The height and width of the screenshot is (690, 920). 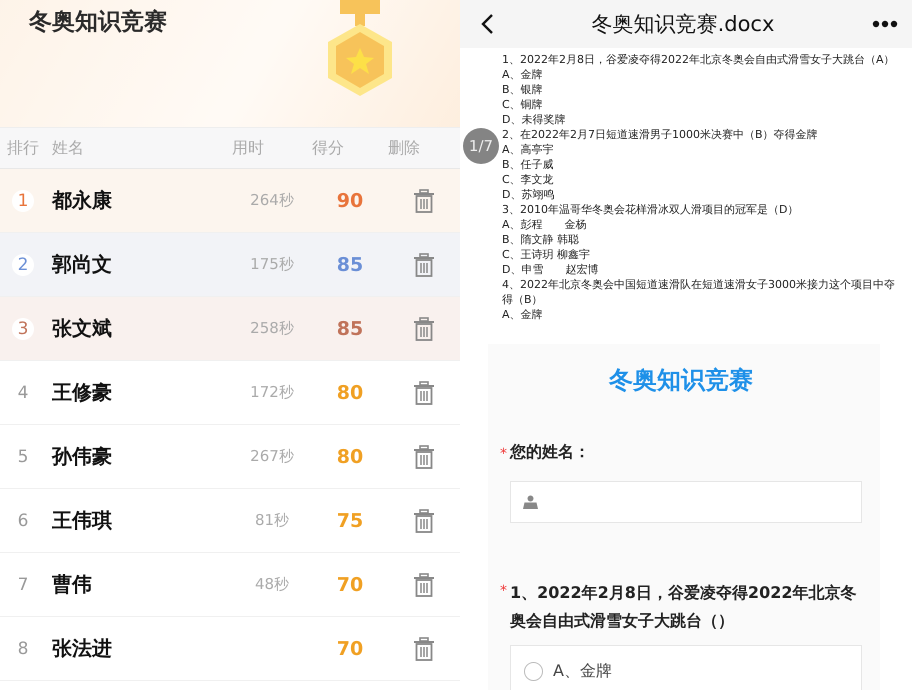 I want to click on document-text: C、铜牌, so click(x=523, y=104).